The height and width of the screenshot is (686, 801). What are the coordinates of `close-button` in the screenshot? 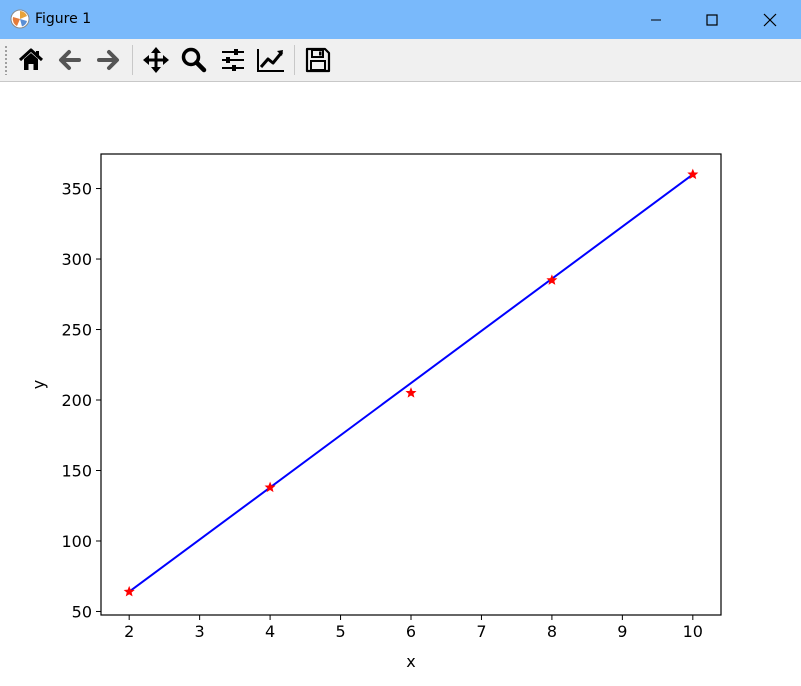 It's located at (770, 19).